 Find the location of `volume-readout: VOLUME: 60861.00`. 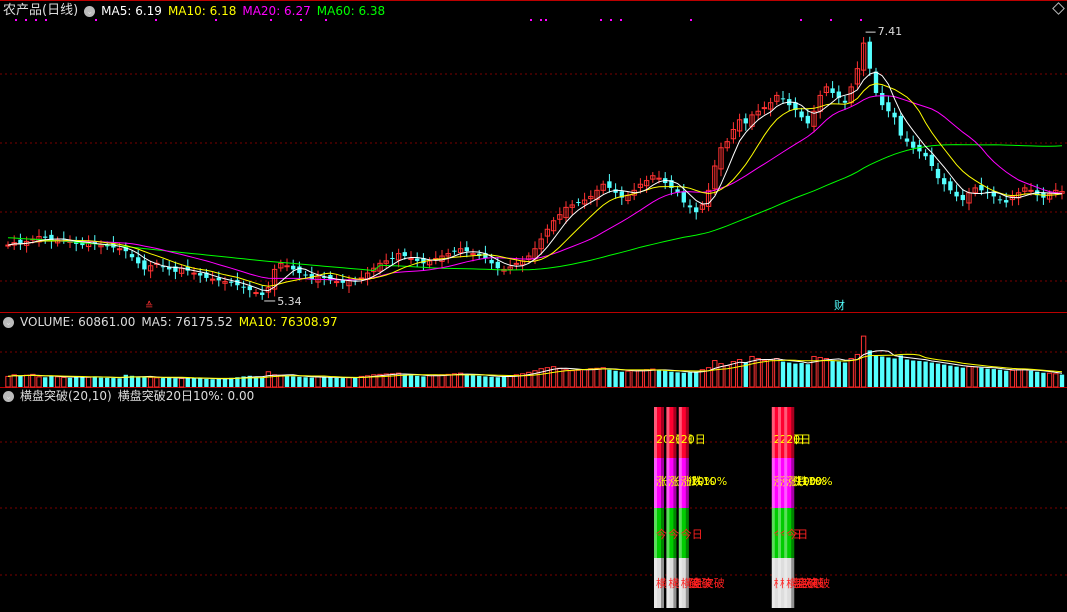

volume-readout: VOLUME: 60861.00 is located at coordinates (78, 322).